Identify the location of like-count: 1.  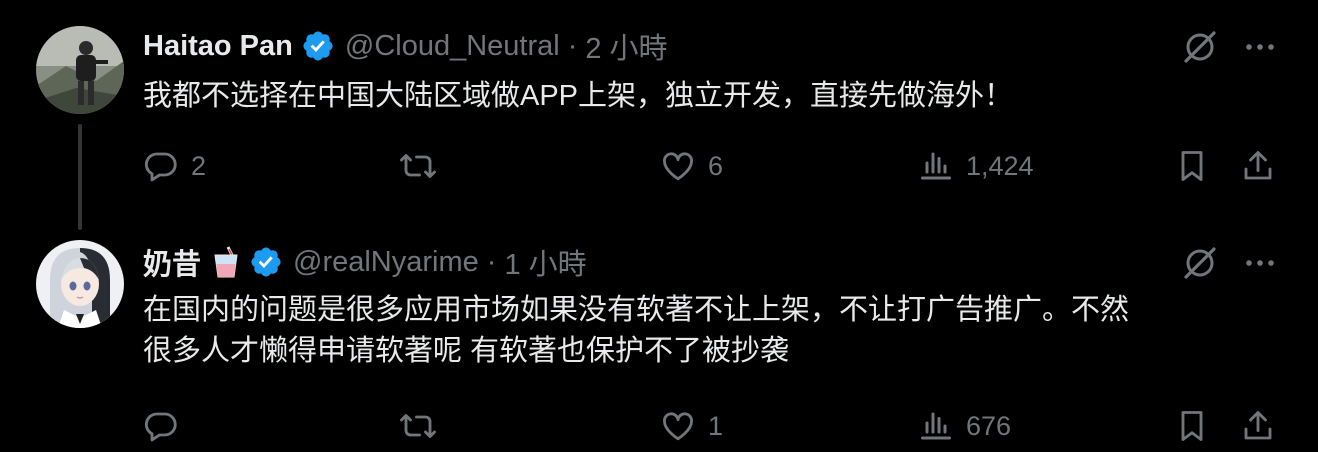
(716, 425).